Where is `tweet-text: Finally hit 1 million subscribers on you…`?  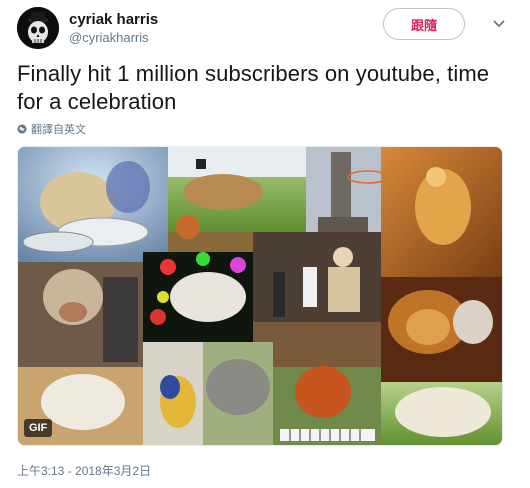 tweet-text: Finally hit 1 million subscribers on you… is located at coordinates (253, 87).